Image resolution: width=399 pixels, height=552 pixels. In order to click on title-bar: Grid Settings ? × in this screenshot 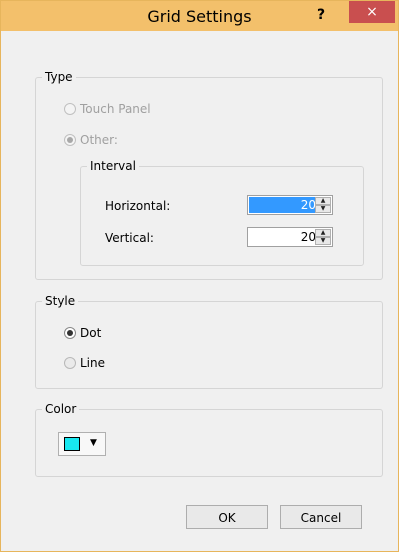, I will do `click(199, 16)`.